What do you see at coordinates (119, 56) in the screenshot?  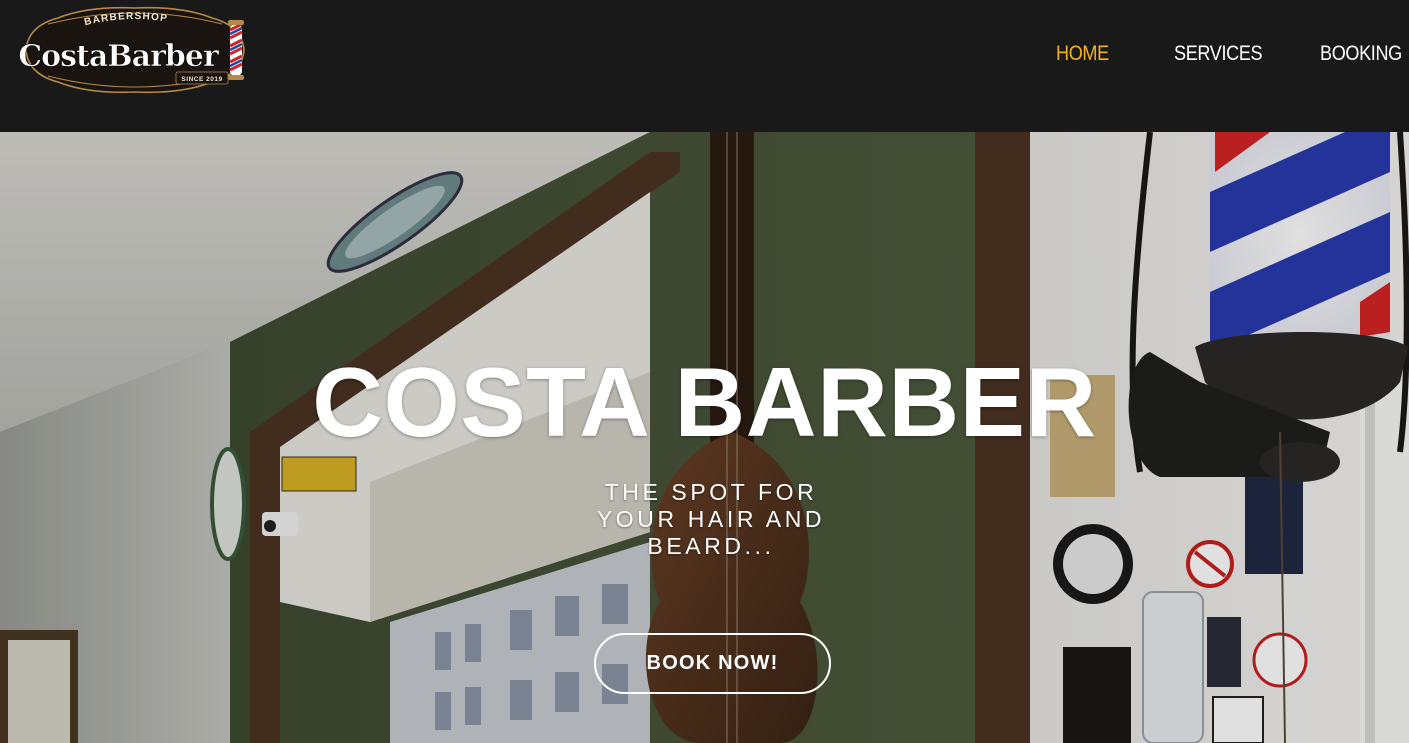 I see `logo-main-text: CostaBarber` at bounding box center [119, 56].